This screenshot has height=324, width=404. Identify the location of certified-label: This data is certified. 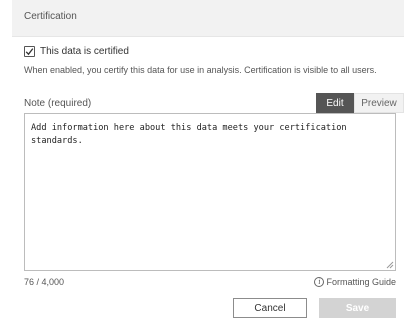
(84, 51).